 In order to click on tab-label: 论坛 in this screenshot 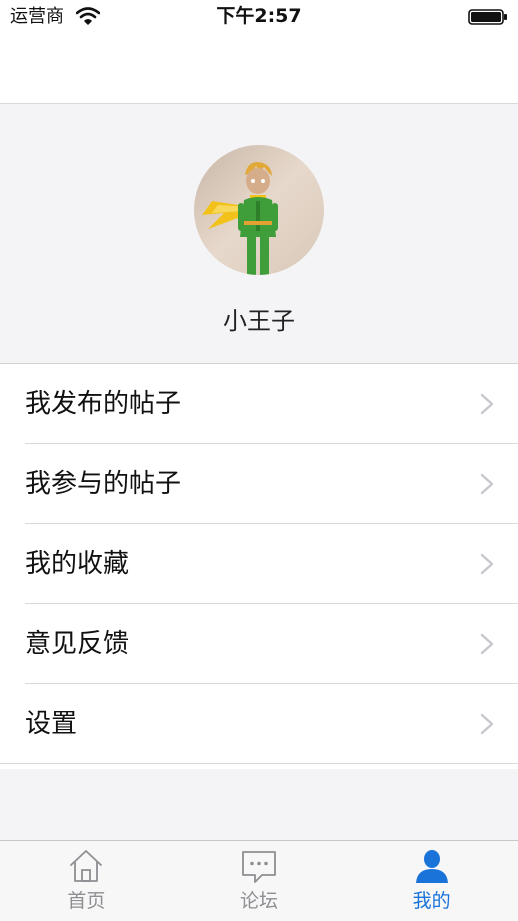, I will do `click(259, 901)`.